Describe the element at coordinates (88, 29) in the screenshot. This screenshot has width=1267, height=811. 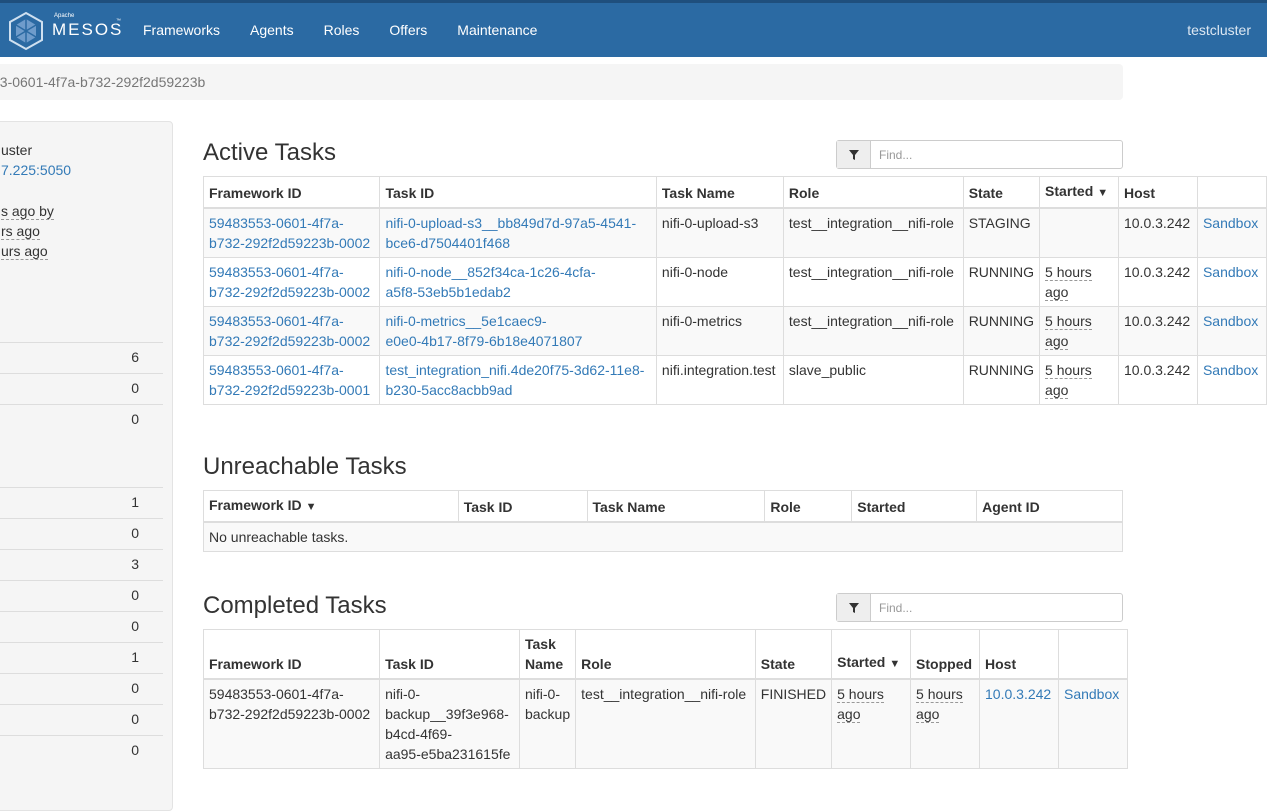
I see `logo-mesos-text: MESOS` at that location.